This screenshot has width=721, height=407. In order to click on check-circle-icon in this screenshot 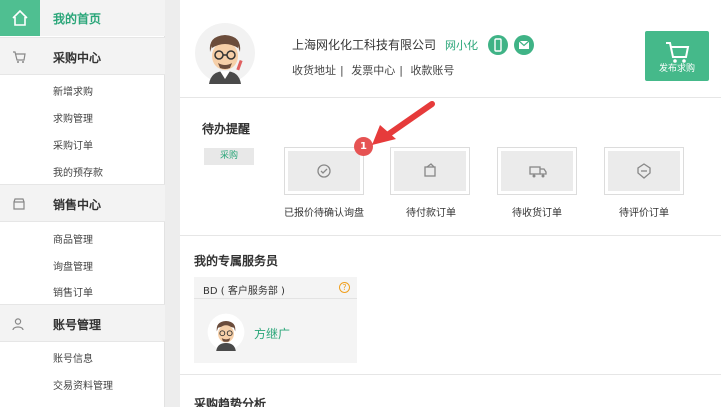, I will do `click(324, 171)`.